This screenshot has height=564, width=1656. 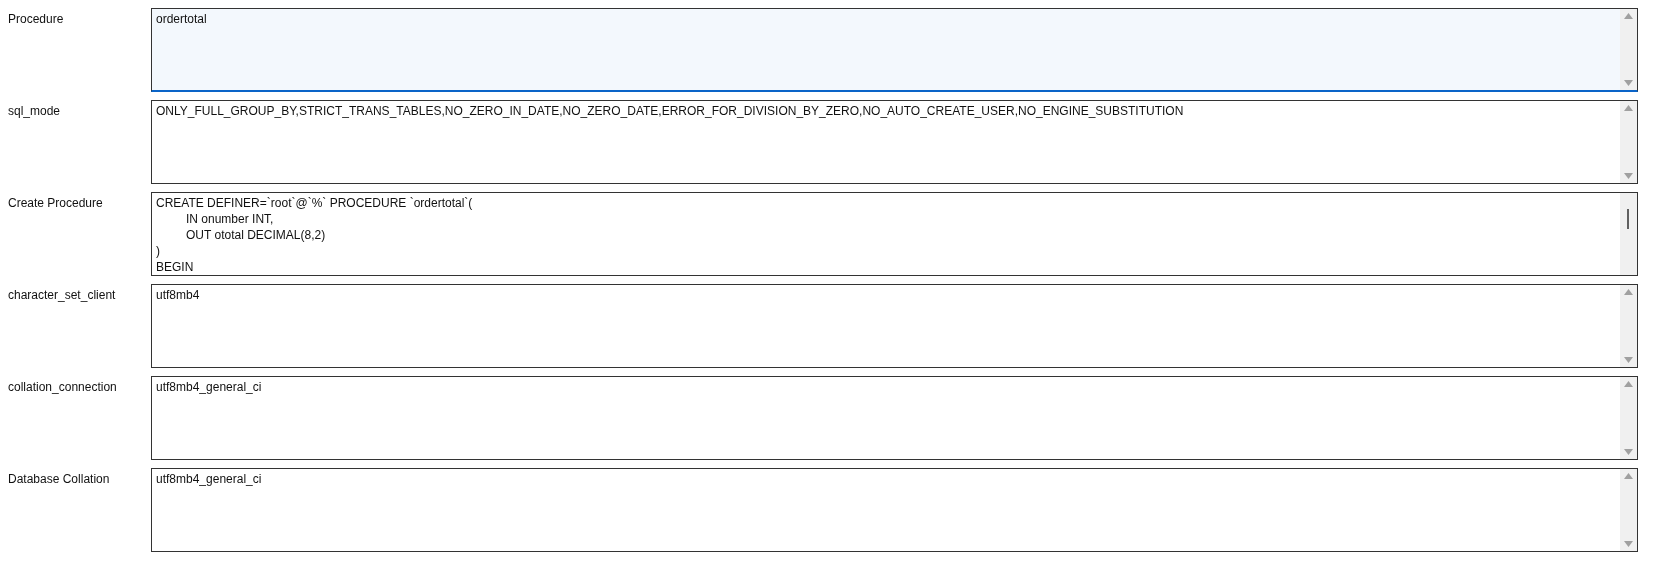 What do you see at coordinates (36, 18) in the screenshot?
I see `field-label: Procedure` at bounding box center [36, 18].